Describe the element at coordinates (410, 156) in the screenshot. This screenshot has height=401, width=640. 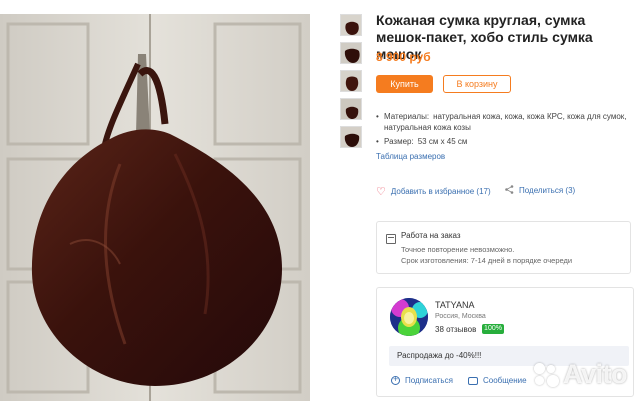
I see `size-table-link: Таблица размеров` at that location.